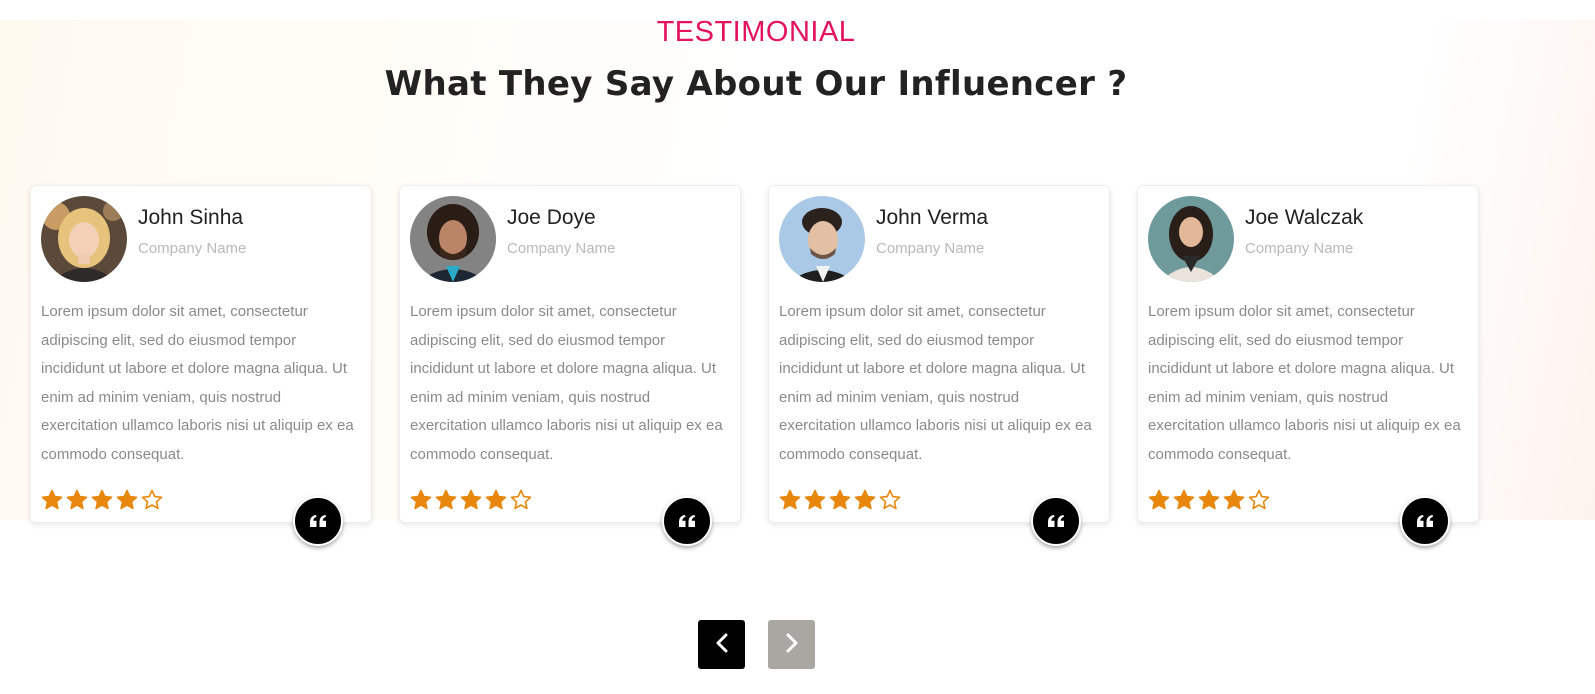  What do you see at coordinates (1304, 217) in the screenshot?
I see `person-name: Joe Walczak` at bounding box center [1304, 217].